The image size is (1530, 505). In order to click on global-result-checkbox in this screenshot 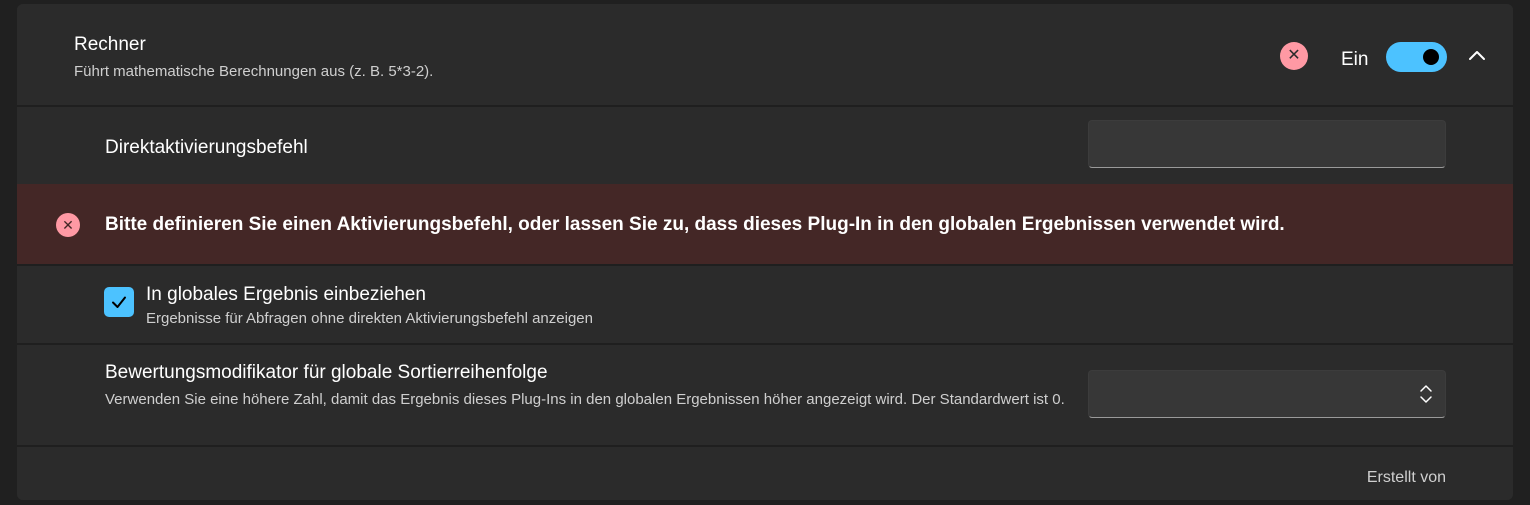, I will do `click(119, 302)`.